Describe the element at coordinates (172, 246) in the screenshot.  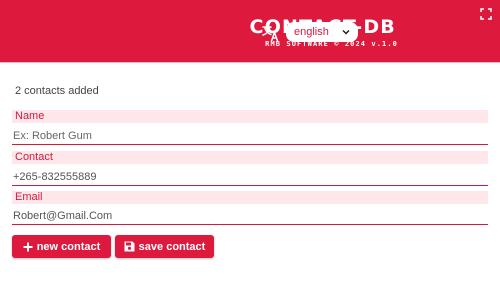
I see `save-contact-label: save contact` at that location.